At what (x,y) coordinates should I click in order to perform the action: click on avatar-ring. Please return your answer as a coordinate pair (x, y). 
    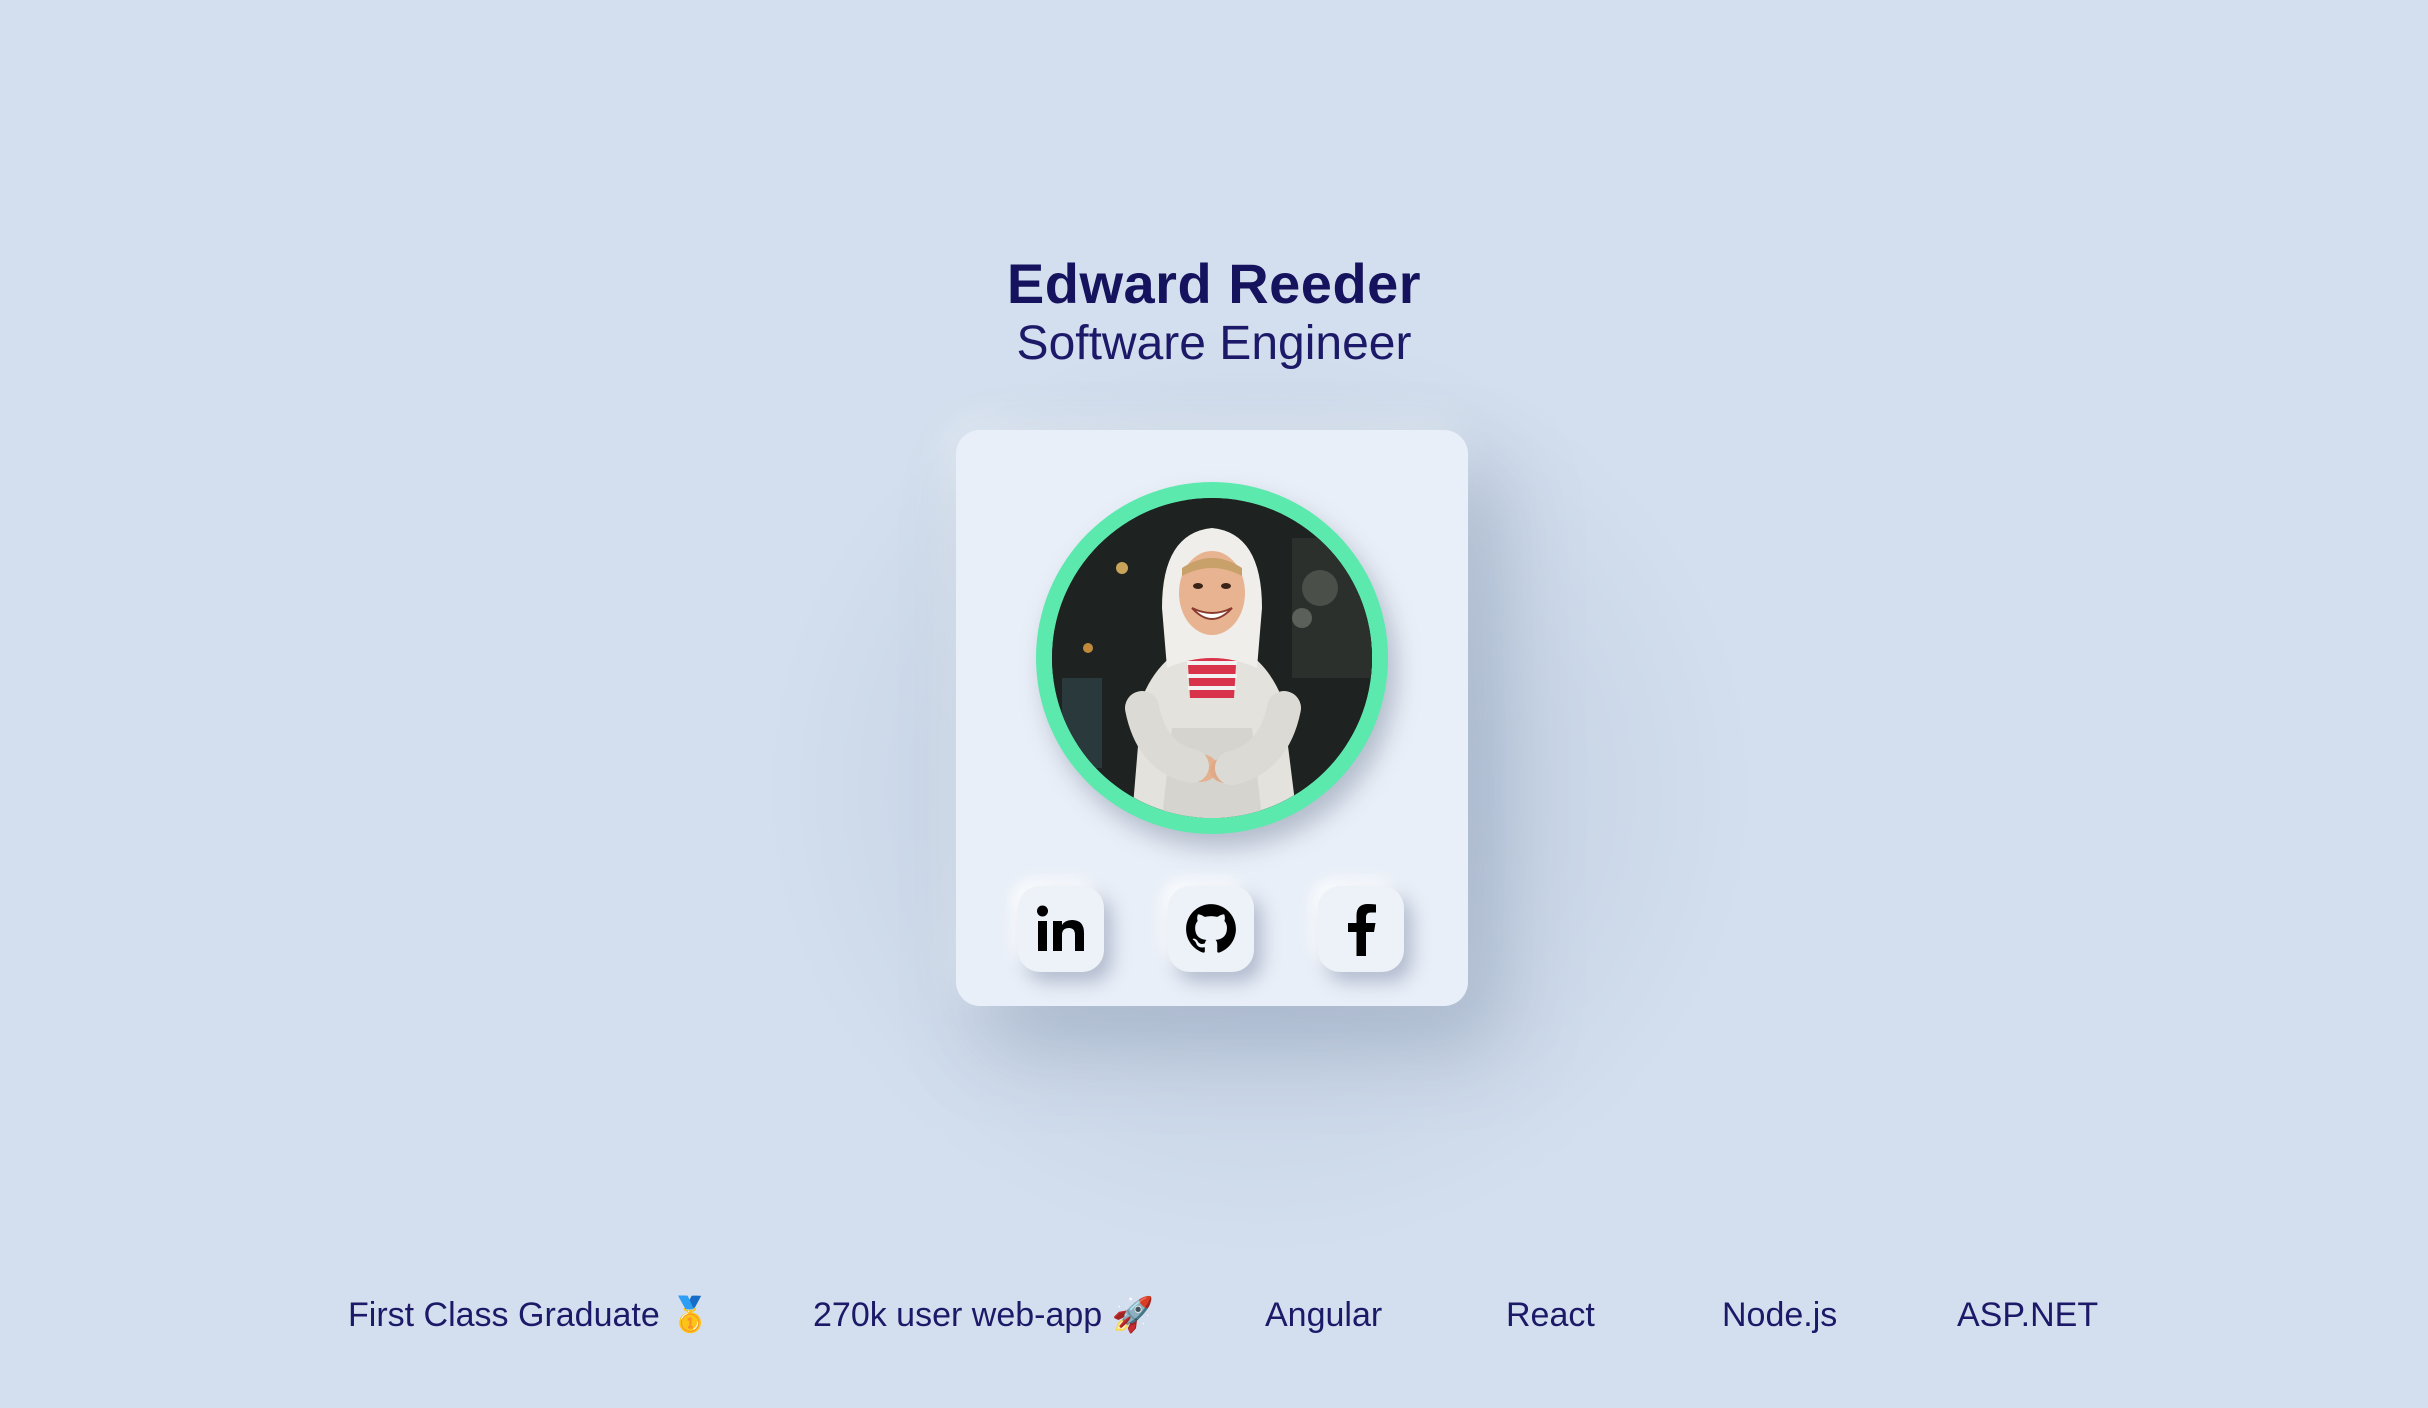
    Looking at the image, I should click on (1212, 658).